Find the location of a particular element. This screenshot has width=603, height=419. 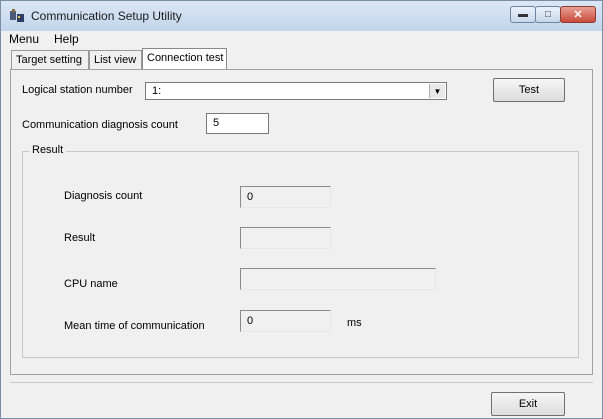

logical-station-value: 1: is located at coordinates (157, 91).